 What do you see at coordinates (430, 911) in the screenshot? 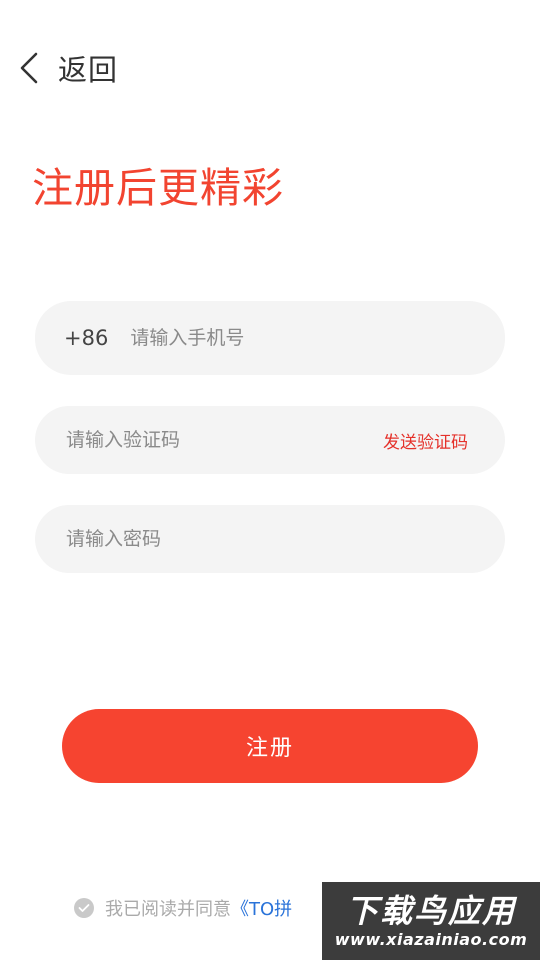
I see `watermark-title: 下载鸟应用` at bounding box center [430, 911].